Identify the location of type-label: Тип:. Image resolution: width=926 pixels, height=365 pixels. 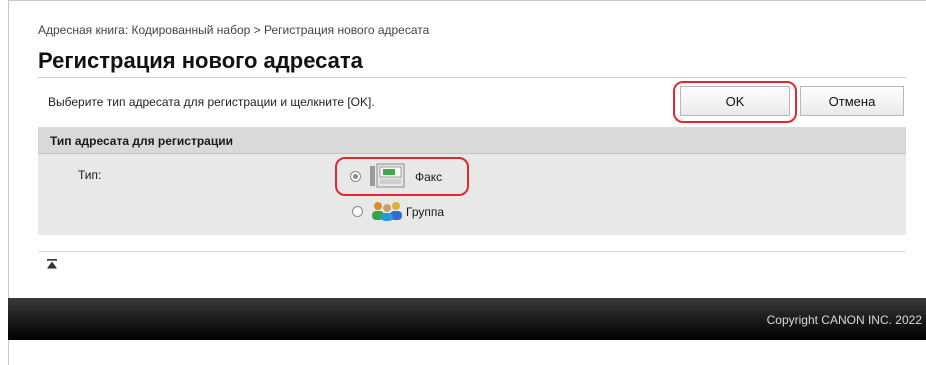
(90, 175).